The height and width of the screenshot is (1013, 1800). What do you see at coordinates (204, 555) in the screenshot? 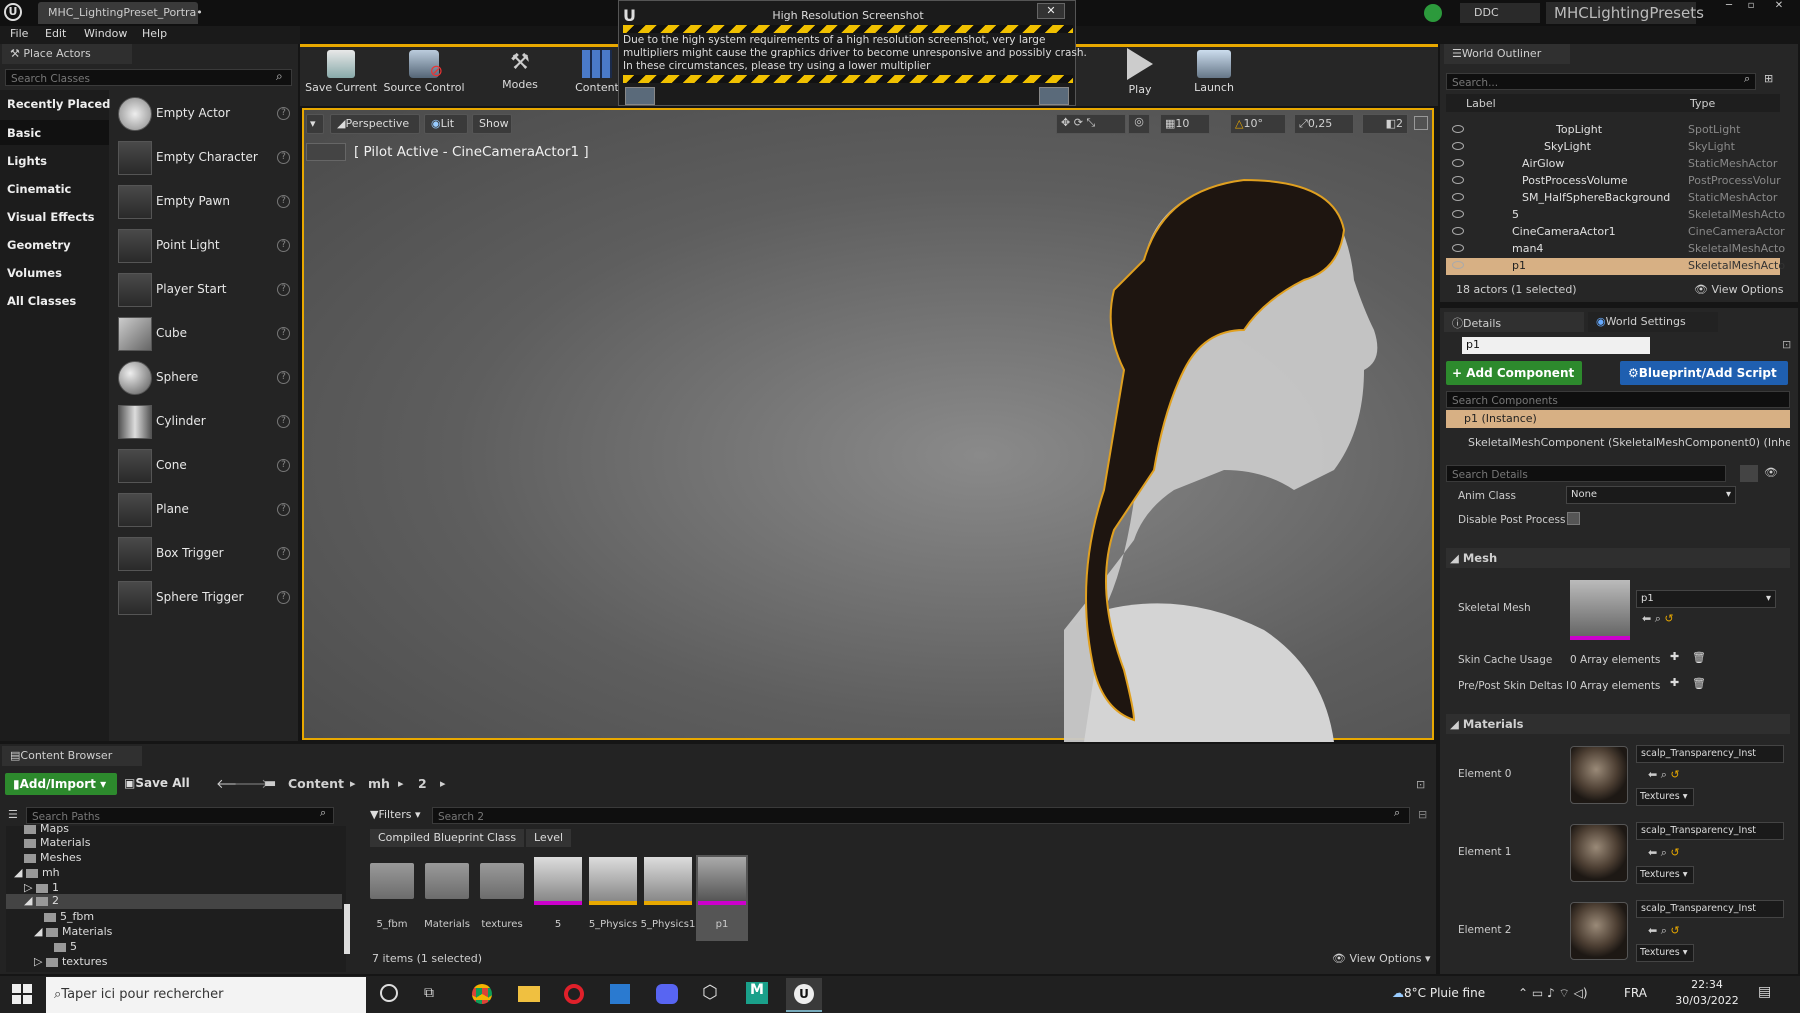
I see `actor-box-trigger: Box Trigger?` at bounding box center [204, 555].